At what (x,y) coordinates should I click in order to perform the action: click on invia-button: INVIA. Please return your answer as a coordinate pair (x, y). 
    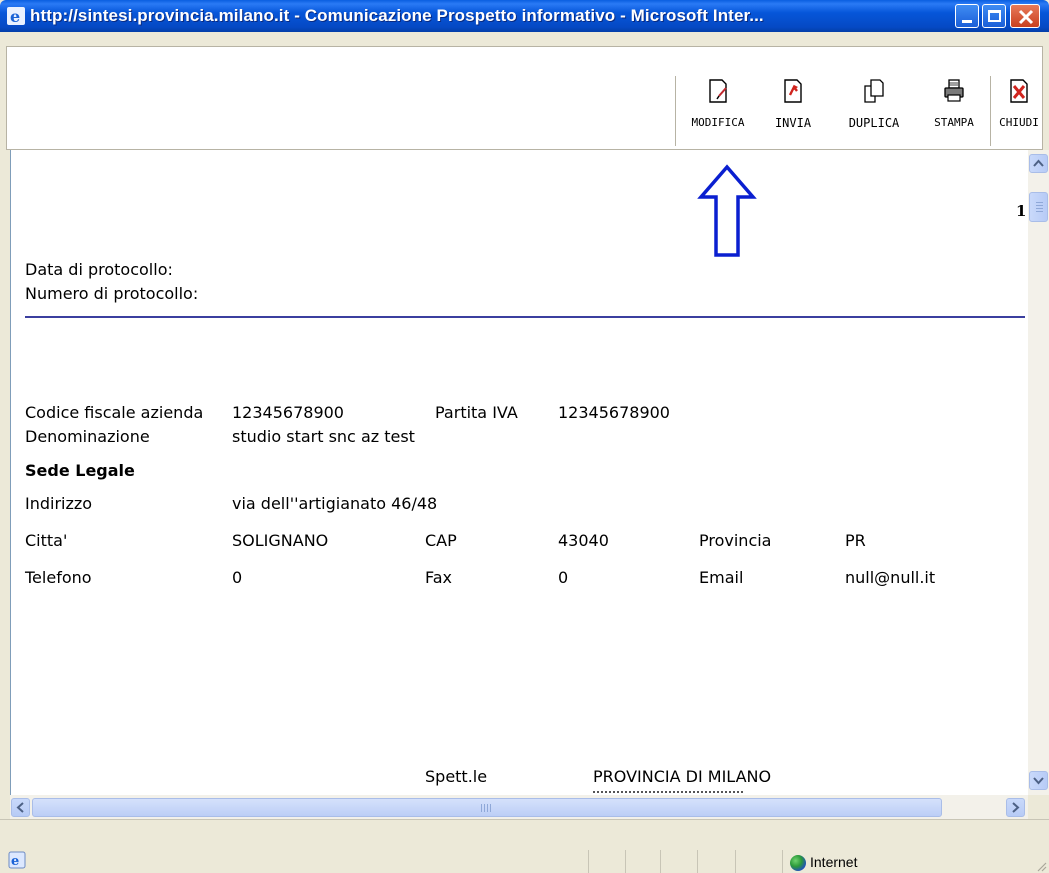
    Looking at the image, I should click on (793, 111).